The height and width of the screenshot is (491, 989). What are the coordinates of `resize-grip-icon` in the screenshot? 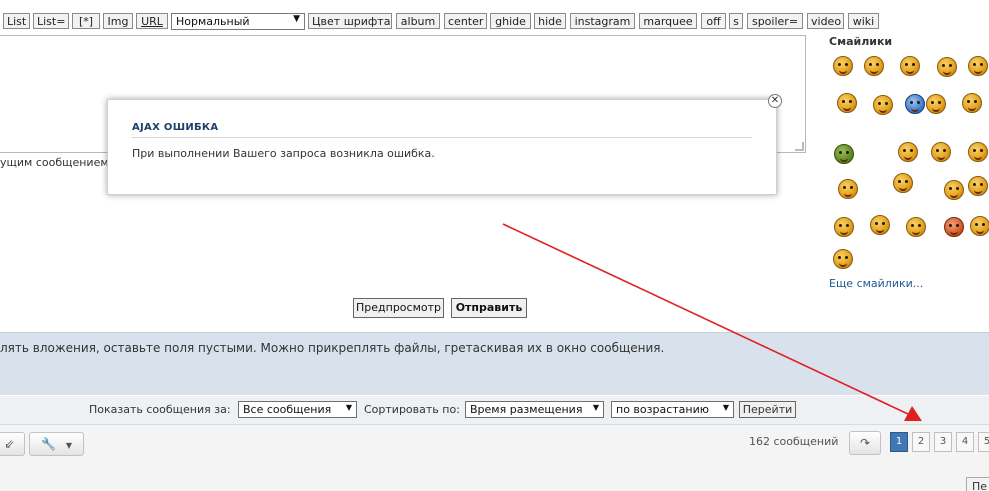 It's located at (799, 146).